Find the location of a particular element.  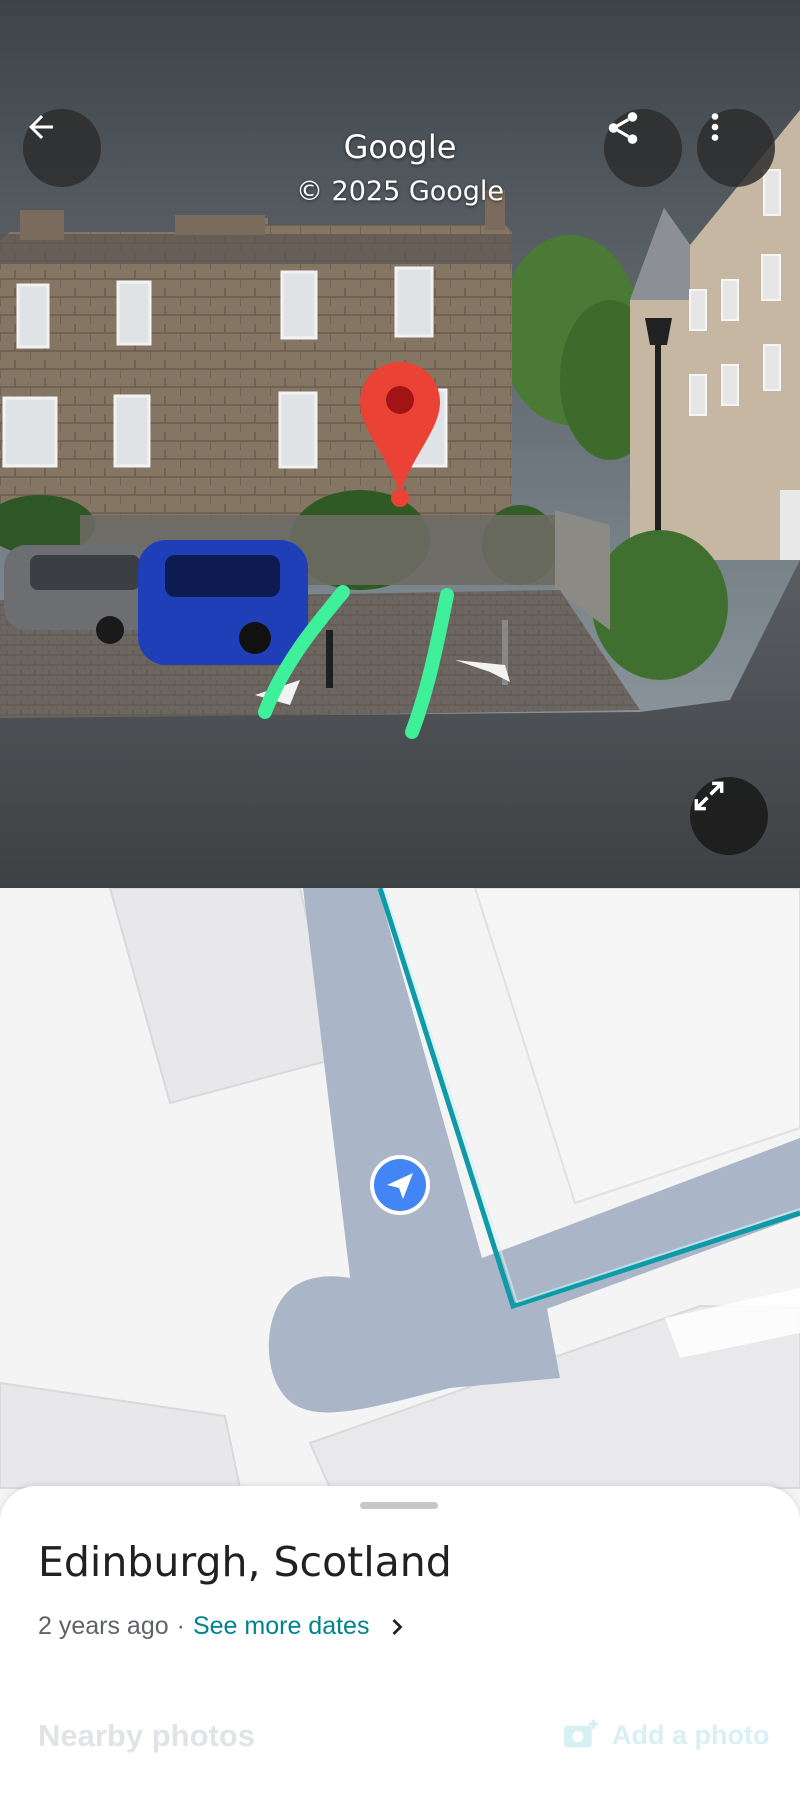

add-photo-label: Add a photo is located at coordinates (691, 1734).